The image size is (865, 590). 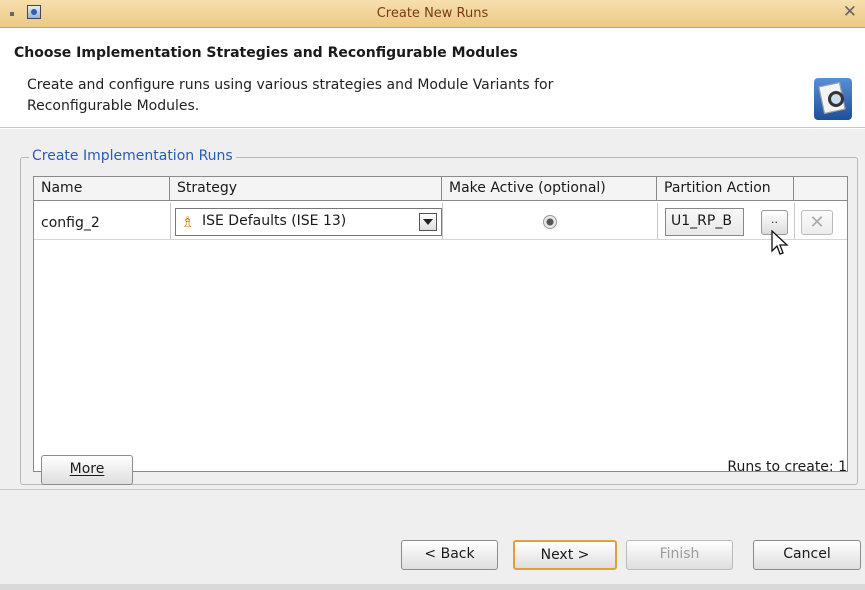 I want to click on column-header-actions, so click(x=820, y=189).